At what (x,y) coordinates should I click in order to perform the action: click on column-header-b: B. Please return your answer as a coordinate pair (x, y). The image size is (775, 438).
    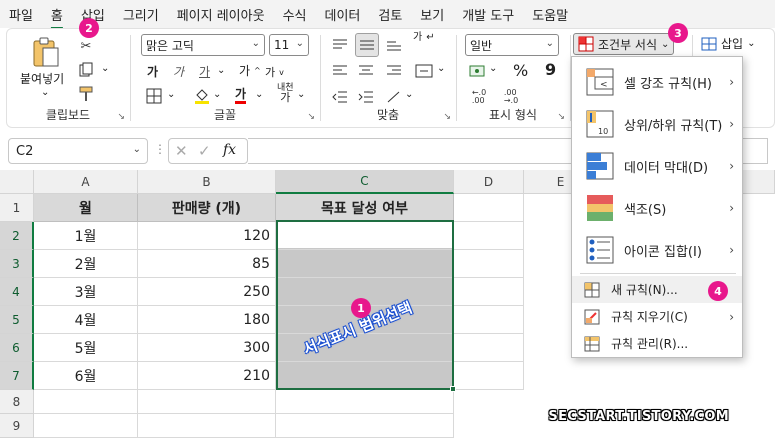
    Looking at the image, I should click on (207, 182).